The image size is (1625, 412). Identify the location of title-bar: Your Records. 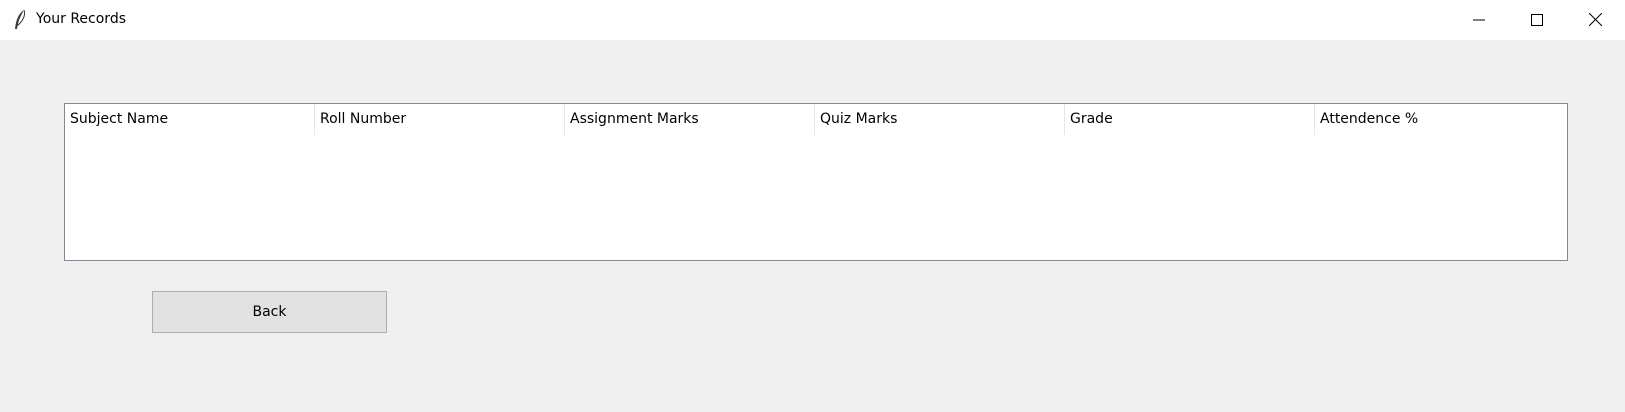
(812, 20).